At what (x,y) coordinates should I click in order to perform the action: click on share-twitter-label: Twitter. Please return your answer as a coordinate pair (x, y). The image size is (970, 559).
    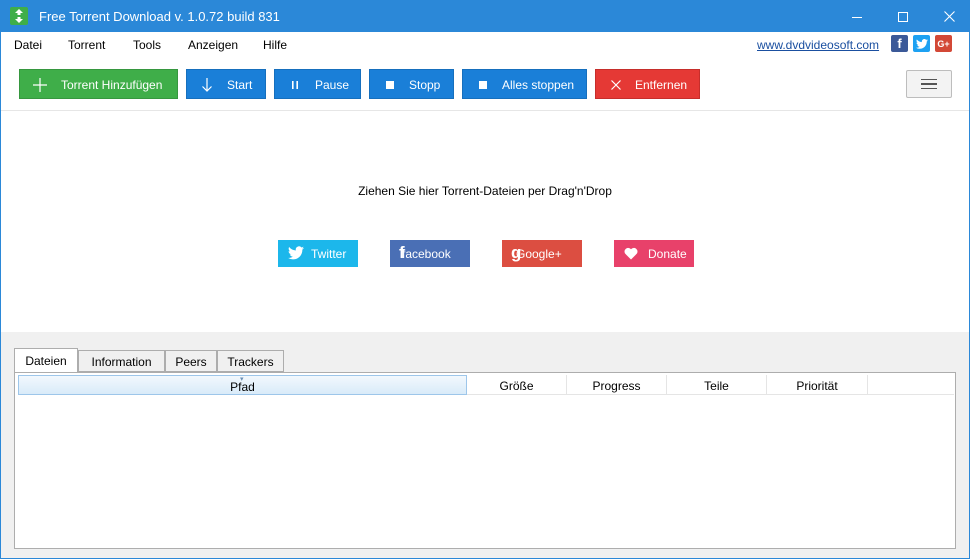
    Looking at the image, I should click on (329, 254).